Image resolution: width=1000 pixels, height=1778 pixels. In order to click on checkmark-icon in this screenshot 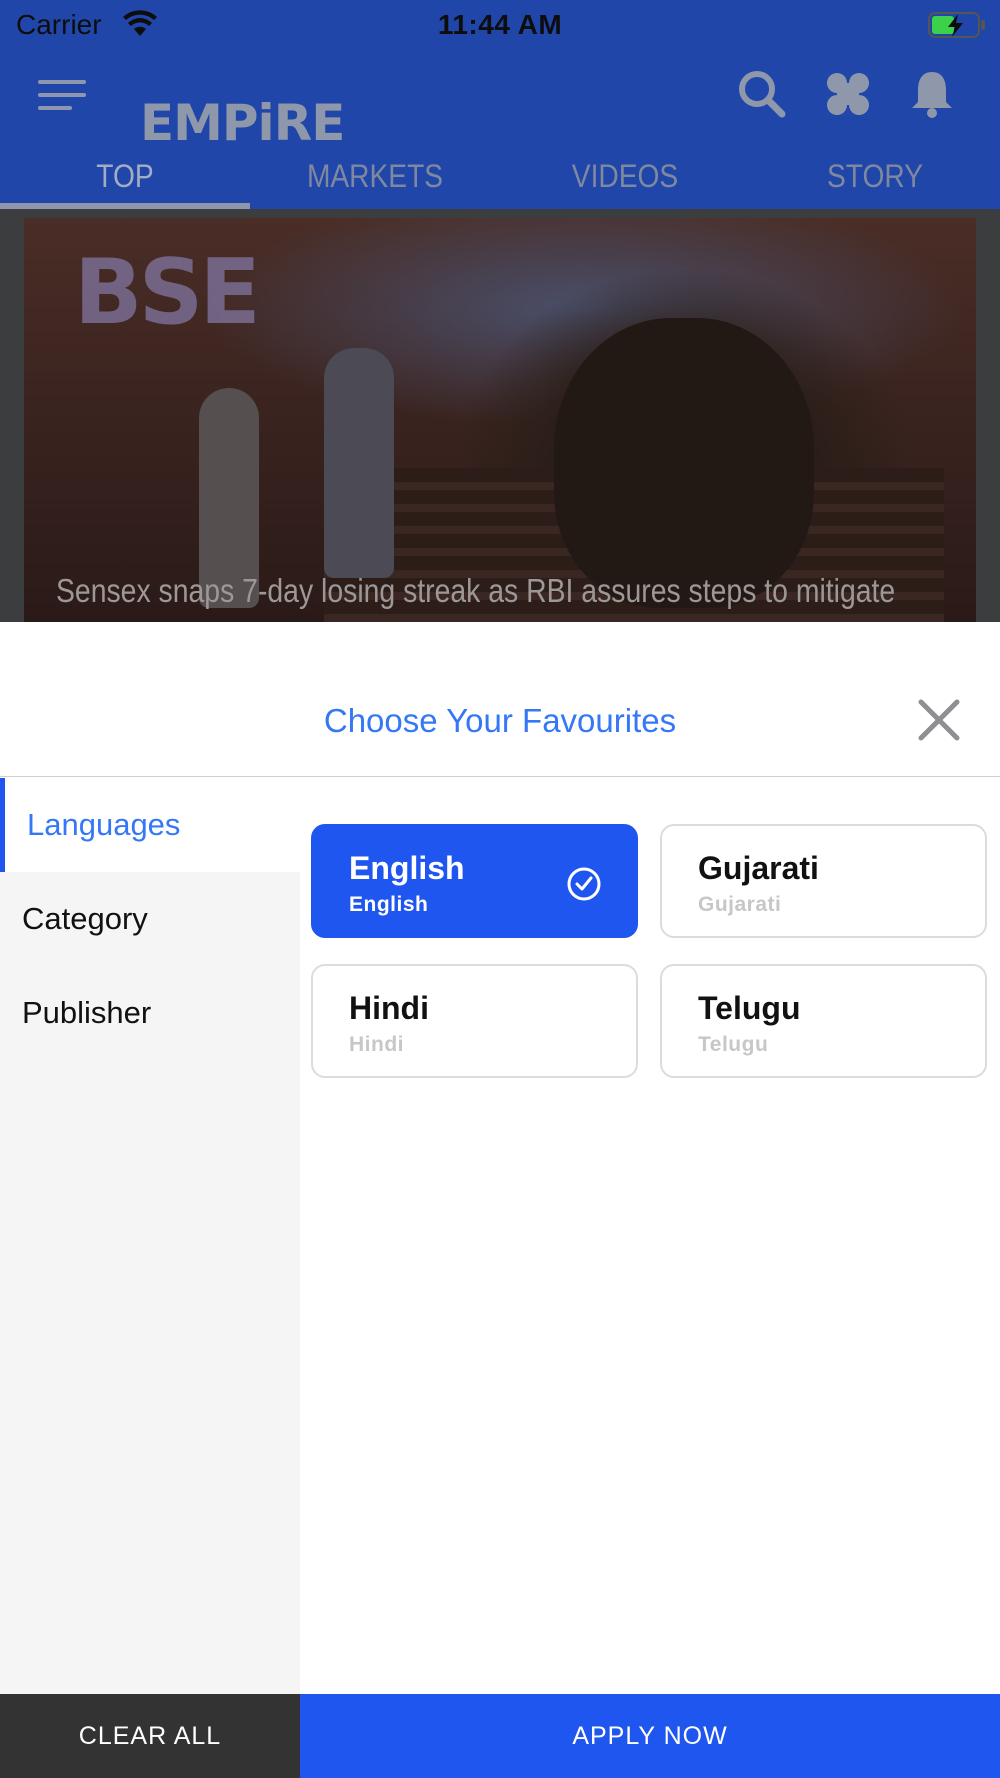, I will do `click(584, 884)`.